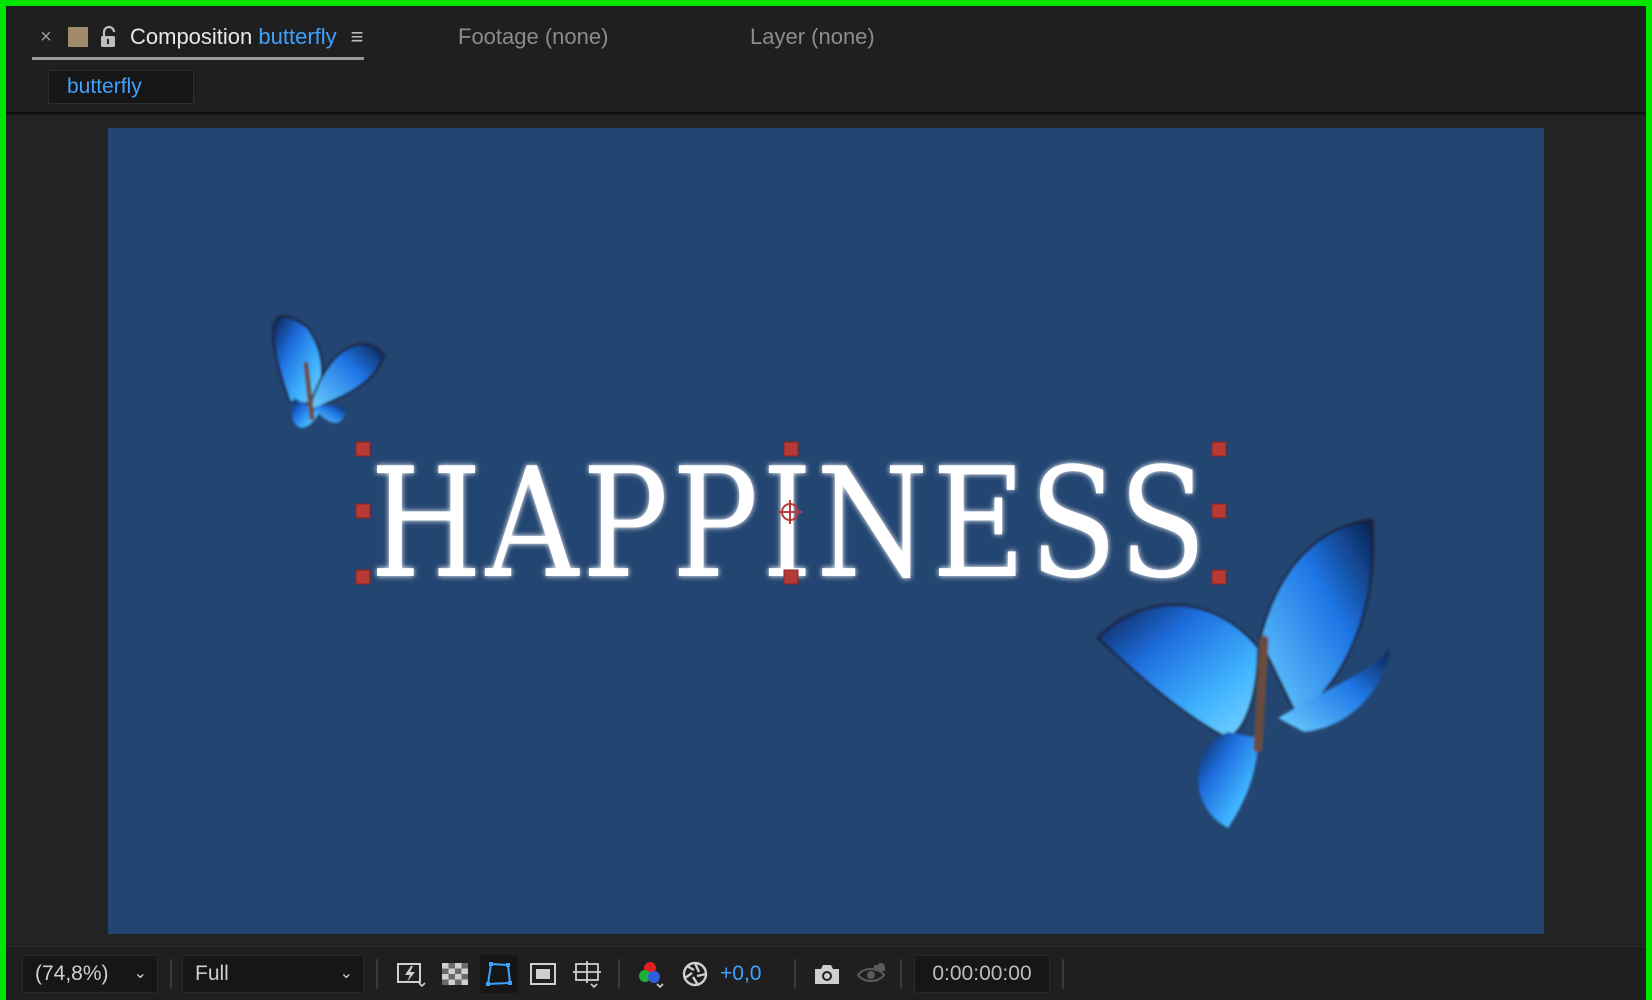 The width and height of the screenshot is (1652, 1000). Describe the element at coordinates (212, 973) in the screenshot. I see `resolution-value: Full` at that location.